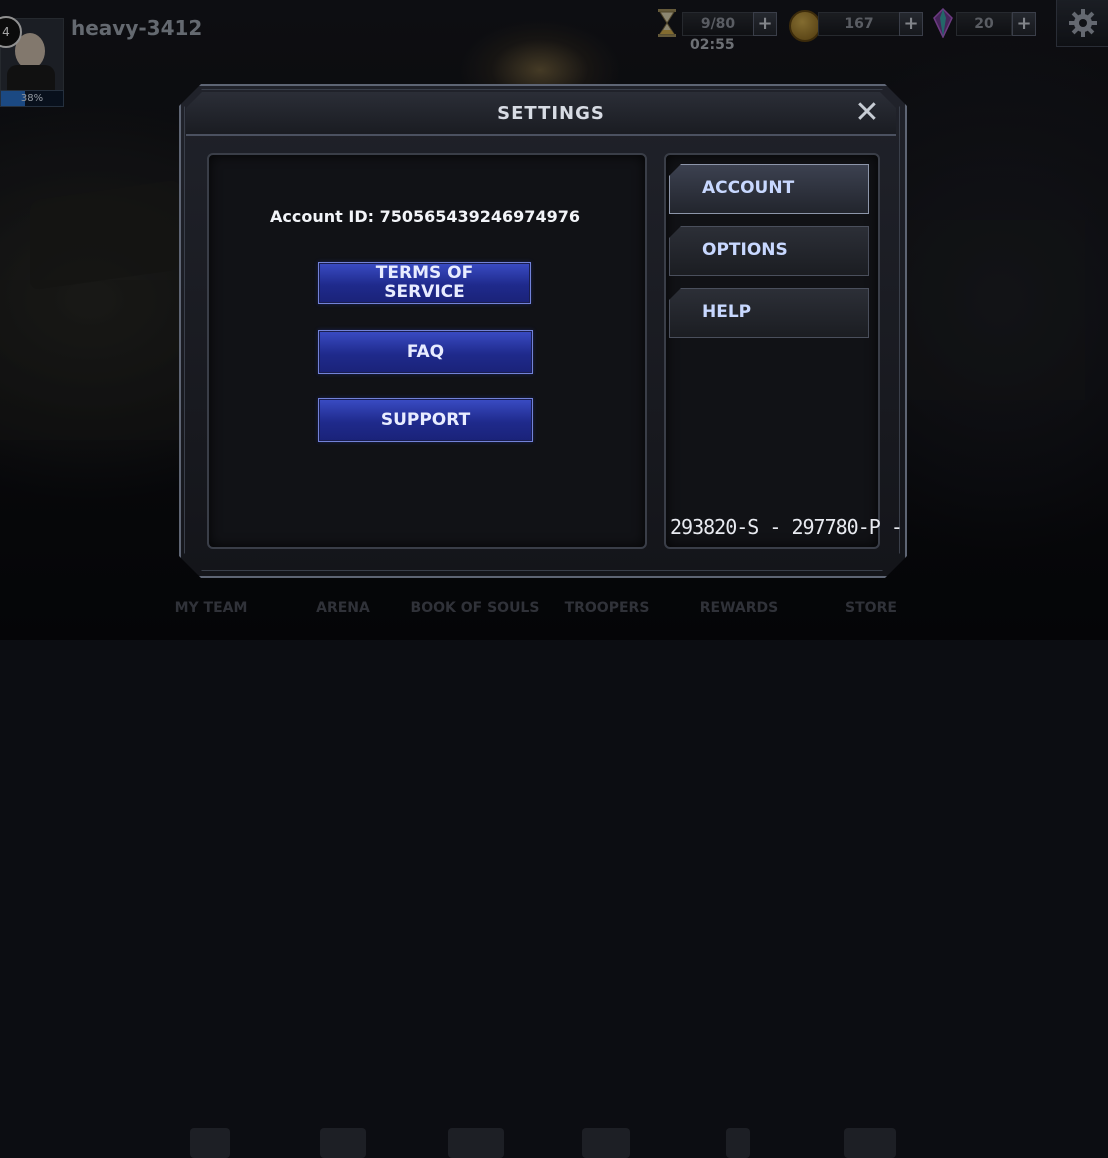 The width and height of the screenshot is (1108, 1158). I want to click on book-icon, so click(476, 1143).